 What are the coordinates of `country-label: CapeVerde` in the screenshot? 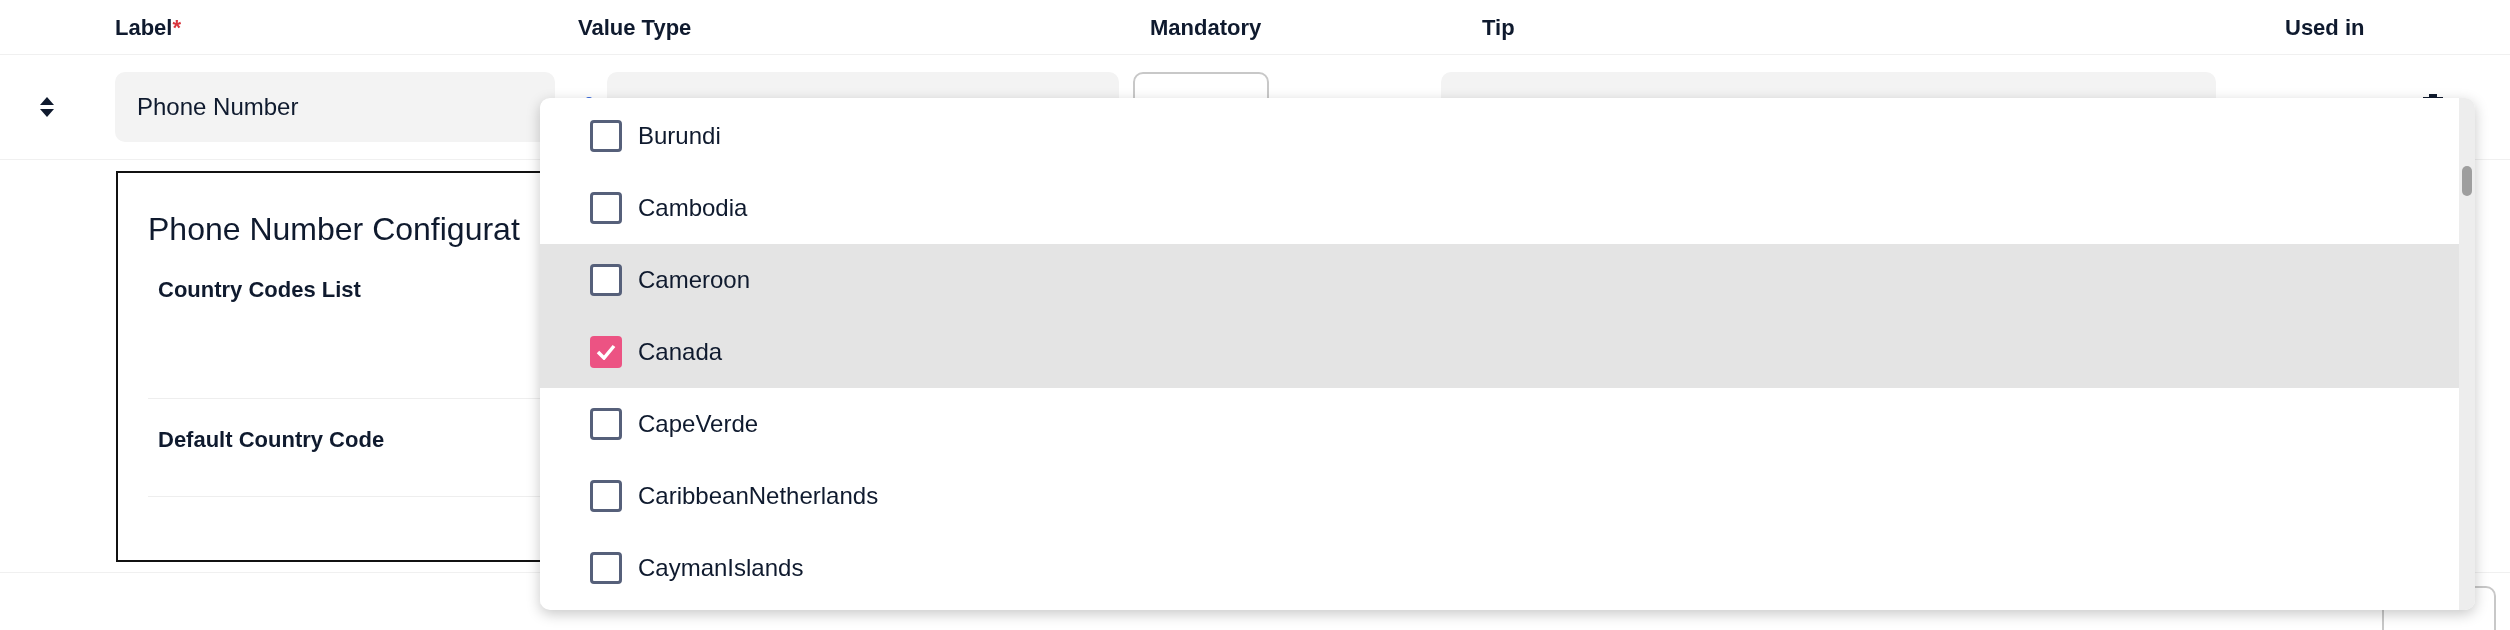 It's located at (698, 424).